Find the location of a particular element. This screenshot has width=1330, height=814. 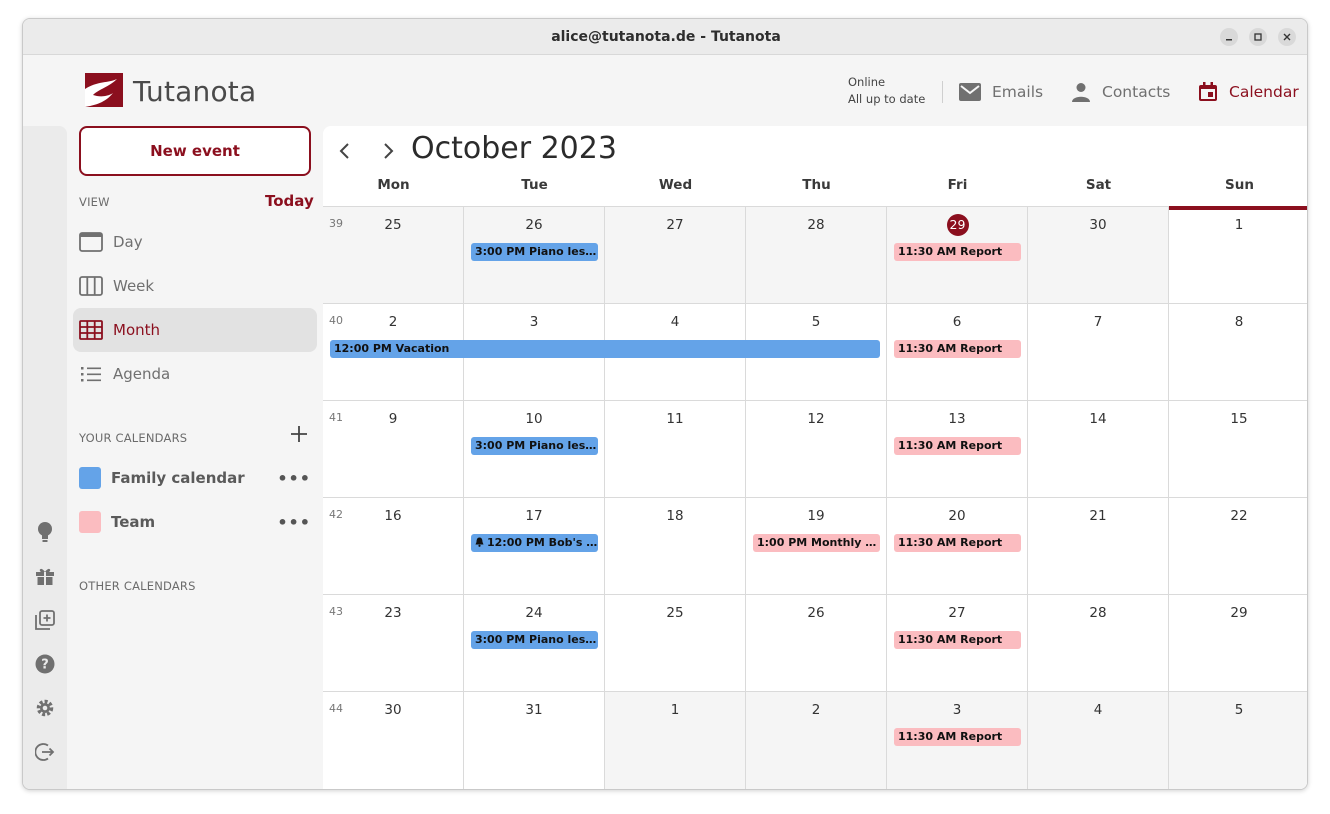

next-month-icon is located at coordinates (388, 151).